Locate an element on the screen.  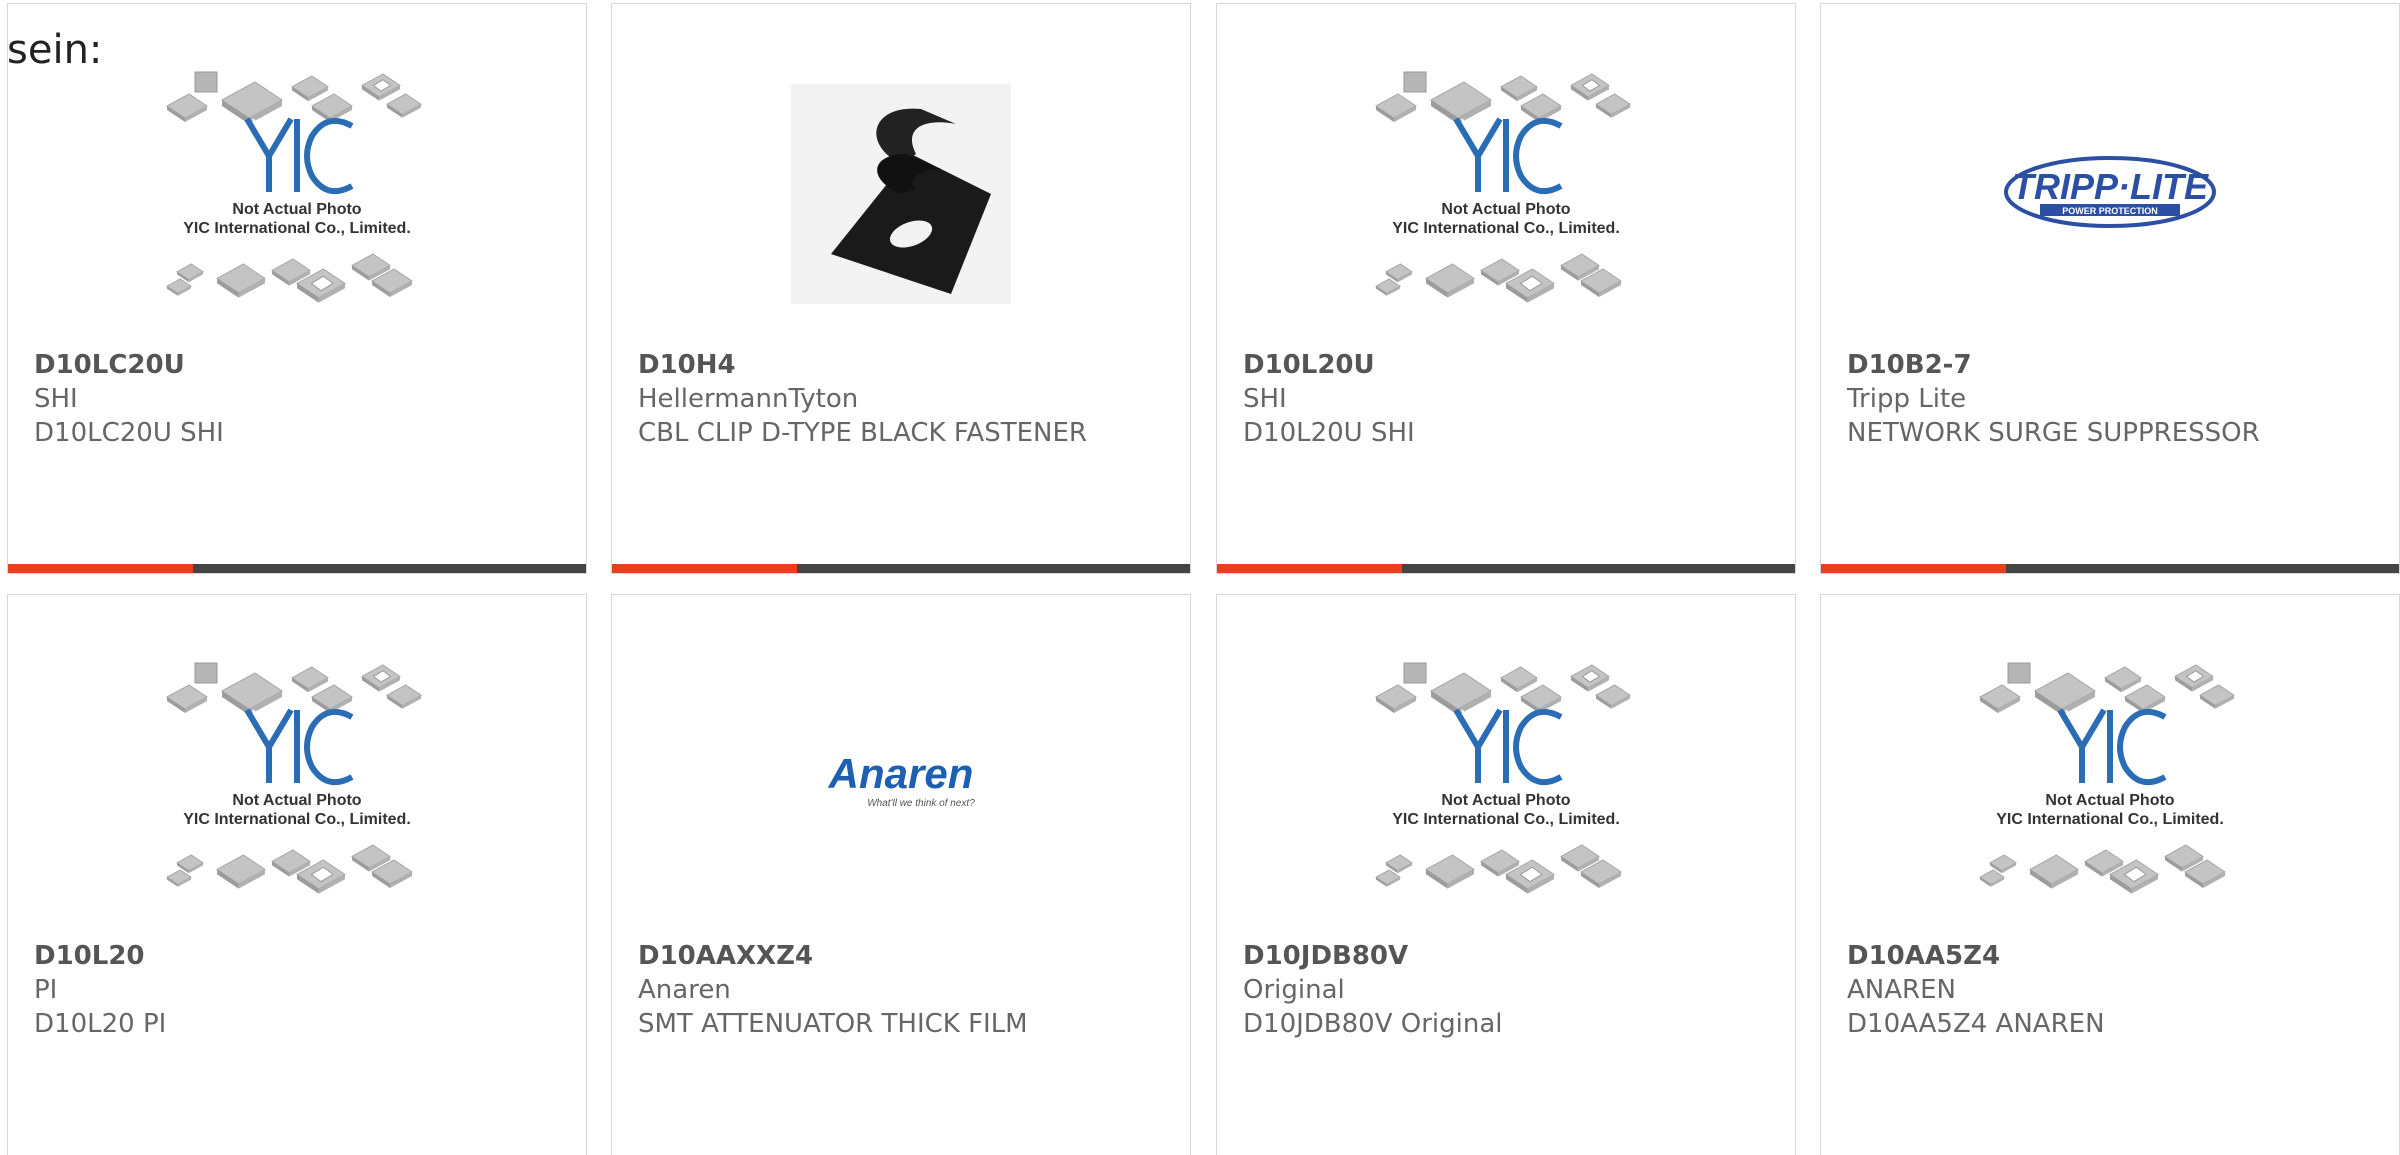
part-number: D10L20U is located at coordinates (1509, 365).